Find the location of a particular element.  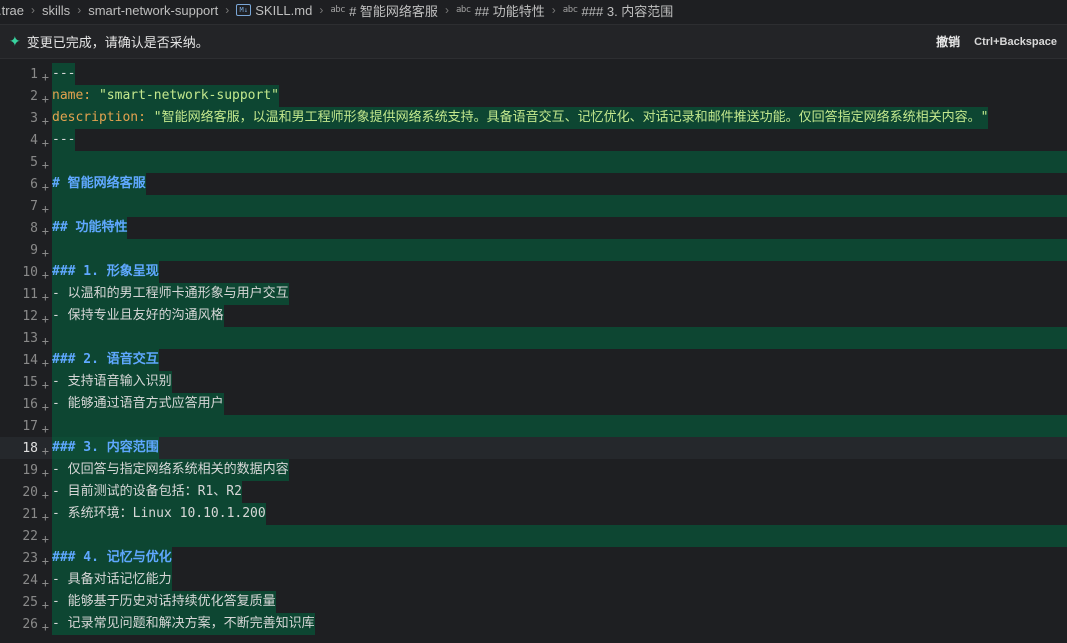

added-code-text: ### 3. 内容范围 is located at coordinates (105, 448).